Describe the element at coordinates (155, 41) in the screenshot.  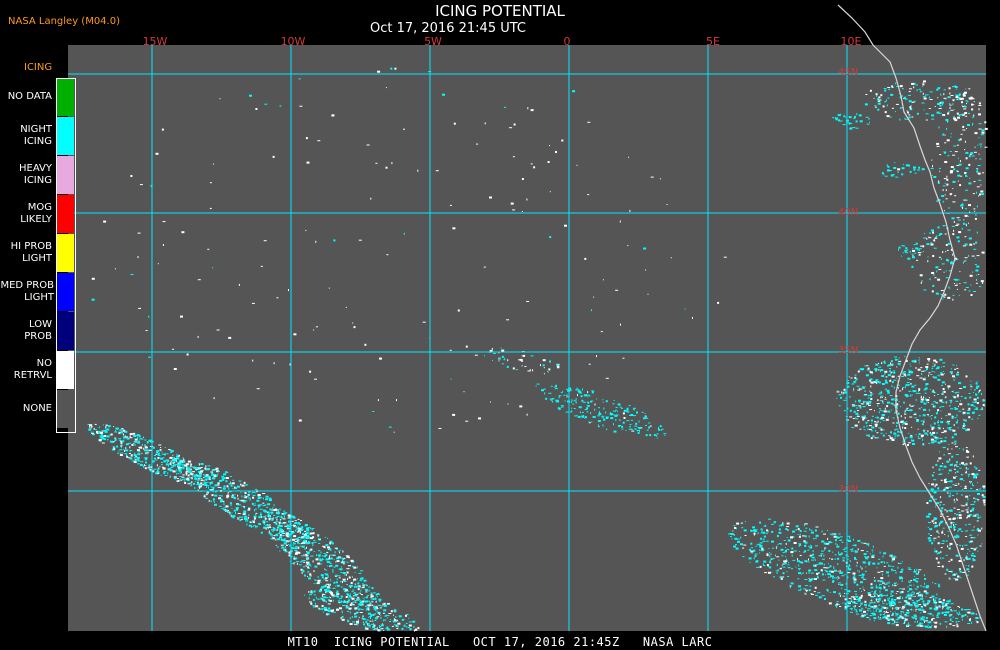
I see `lon-label-15w: 15W` at that location.